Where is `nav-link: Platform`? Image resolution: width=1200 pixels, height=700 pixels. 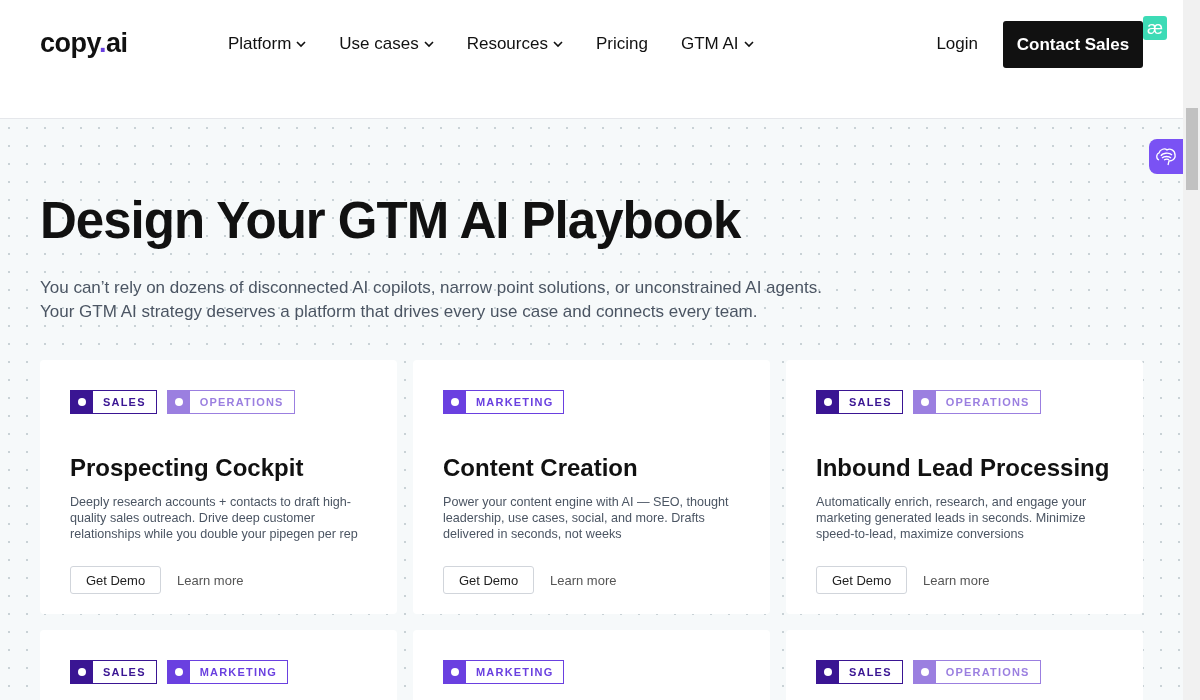 nav-link: Platform is located at coordinates (267, 44).